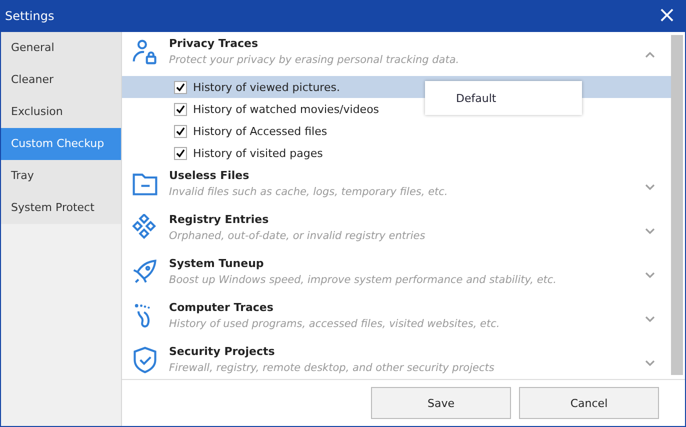 The width and height of the screenshot is (686, 427). What do you see at coordinates (589, 403) in the screenshot?
I see `cancel-button: Cancel` at bounding box center [589, 403].